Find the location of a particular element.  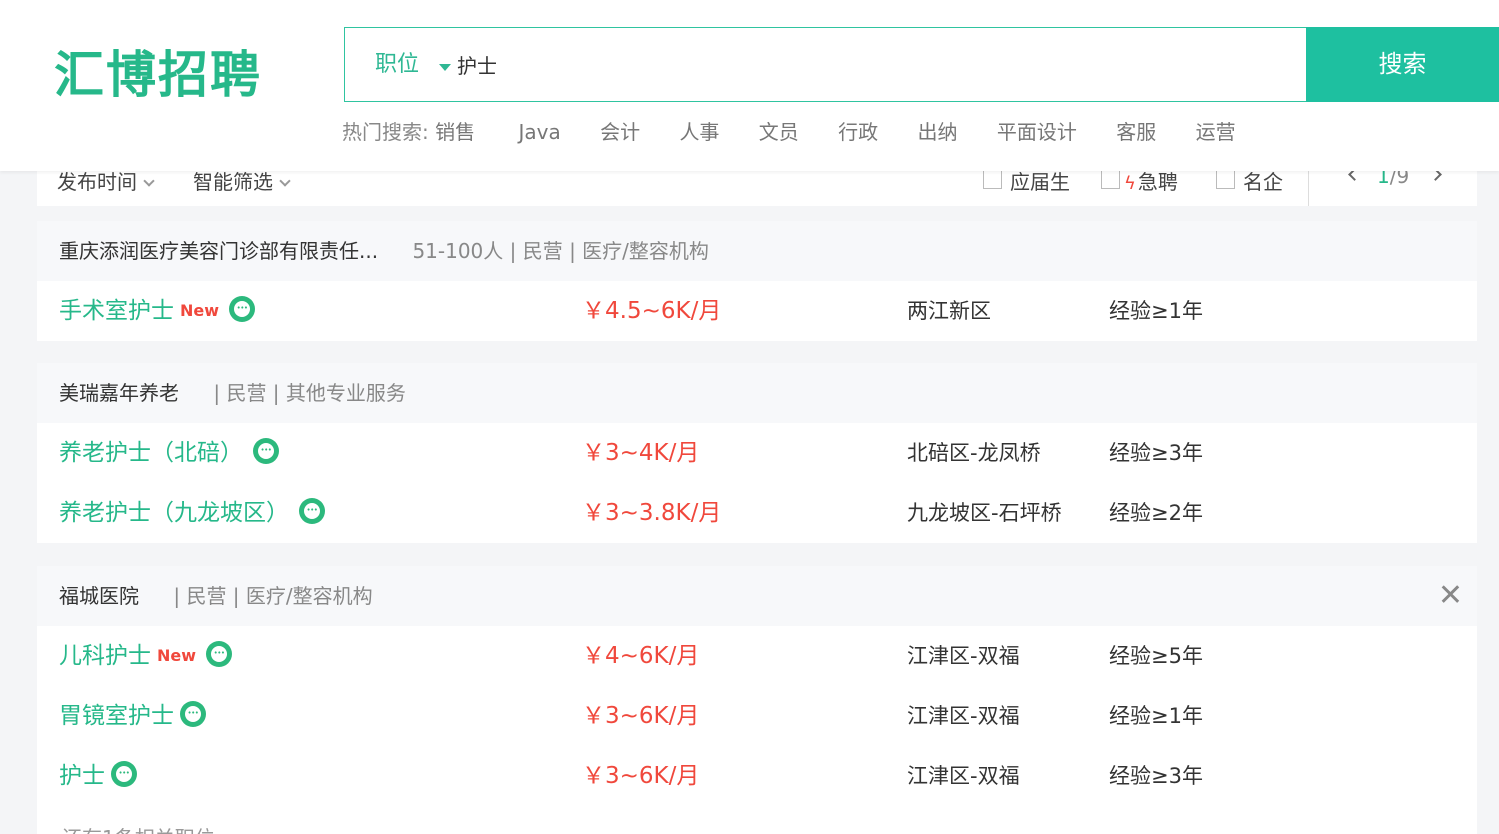

hot-search-item: 人事 is located at coordinates (699, 132).